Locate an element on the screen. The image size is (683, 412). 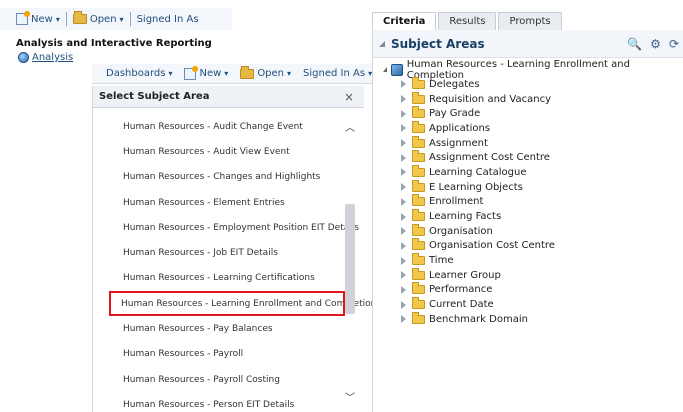
tree-folder-label: Performance is located at coordinates (461, 290).